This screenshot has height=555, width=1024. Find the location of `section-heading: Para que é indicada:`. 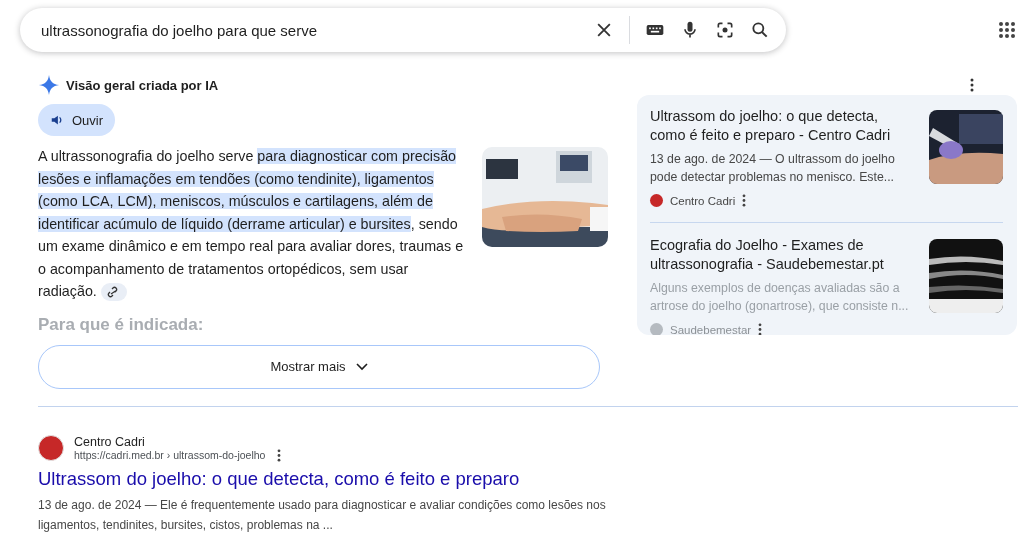

section-heading: Para que é indicada: is located at coordinates (121, 324).